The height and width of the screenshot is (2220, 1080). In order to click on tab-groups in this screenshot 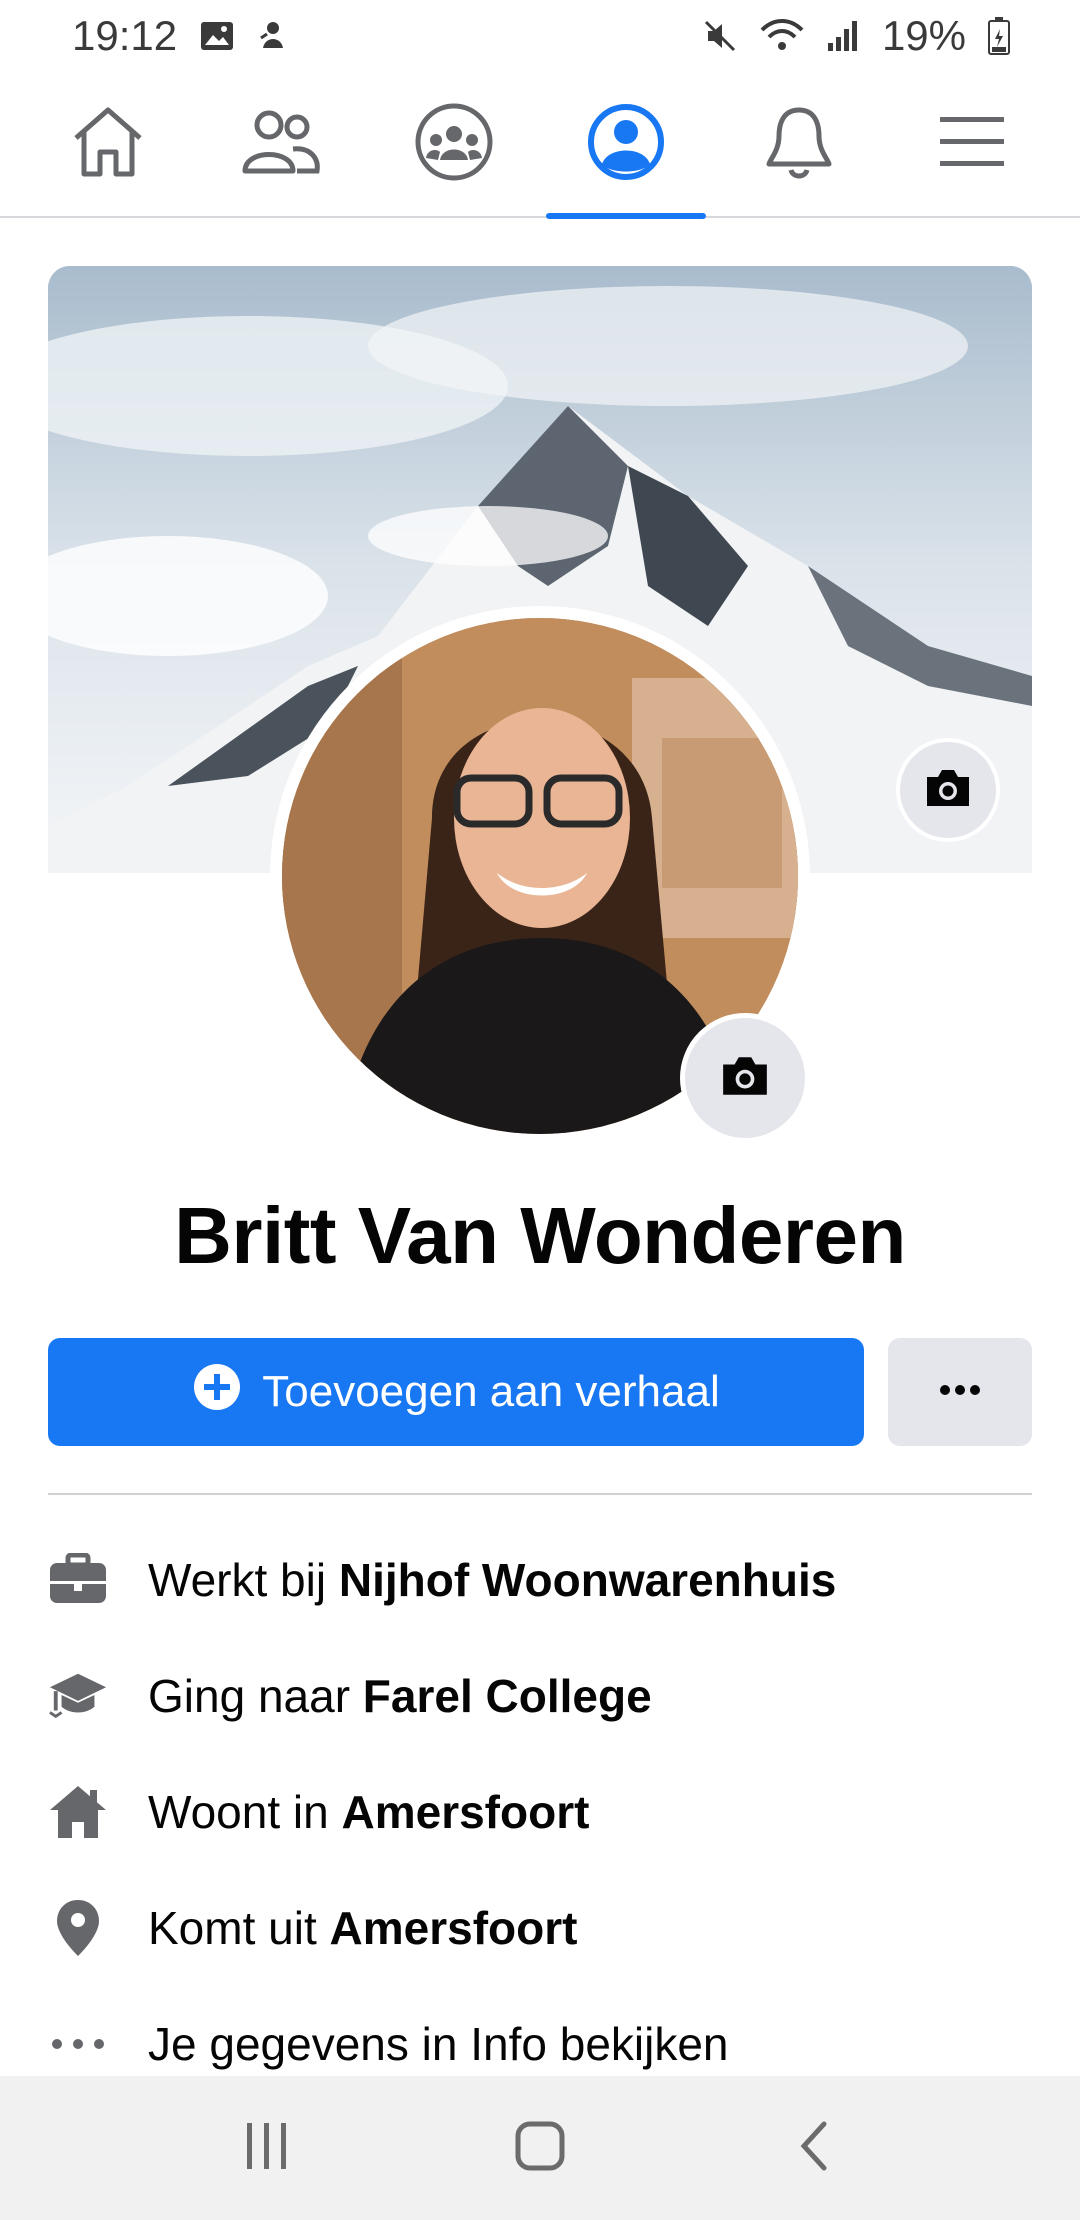, I will do `click(454, 144)`.